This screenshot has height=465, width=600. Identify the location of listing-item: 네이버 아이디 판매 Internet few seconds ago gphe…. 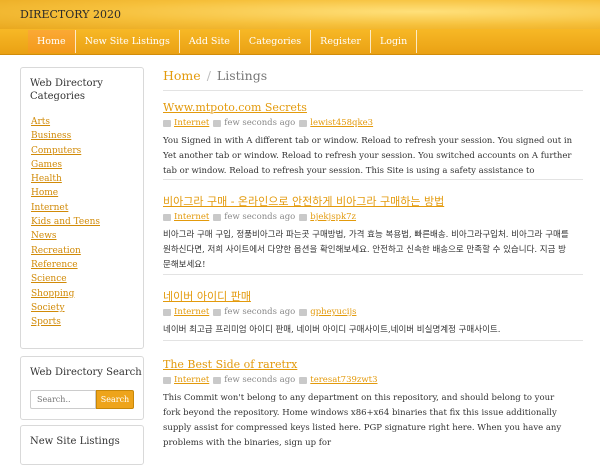
(368, 311).